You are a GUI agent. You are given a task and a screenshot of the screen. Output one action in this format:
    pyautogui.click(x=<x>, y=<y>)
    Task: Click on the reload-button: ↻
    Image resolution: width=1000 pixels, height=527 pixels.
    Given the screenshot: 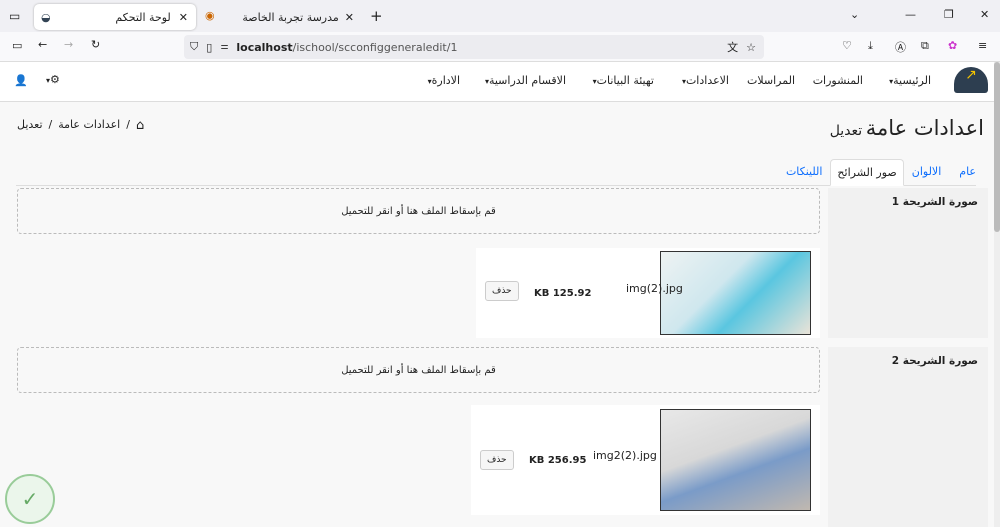 What is the action you would take?
    pyautogui.click(x=95, y=44)
    